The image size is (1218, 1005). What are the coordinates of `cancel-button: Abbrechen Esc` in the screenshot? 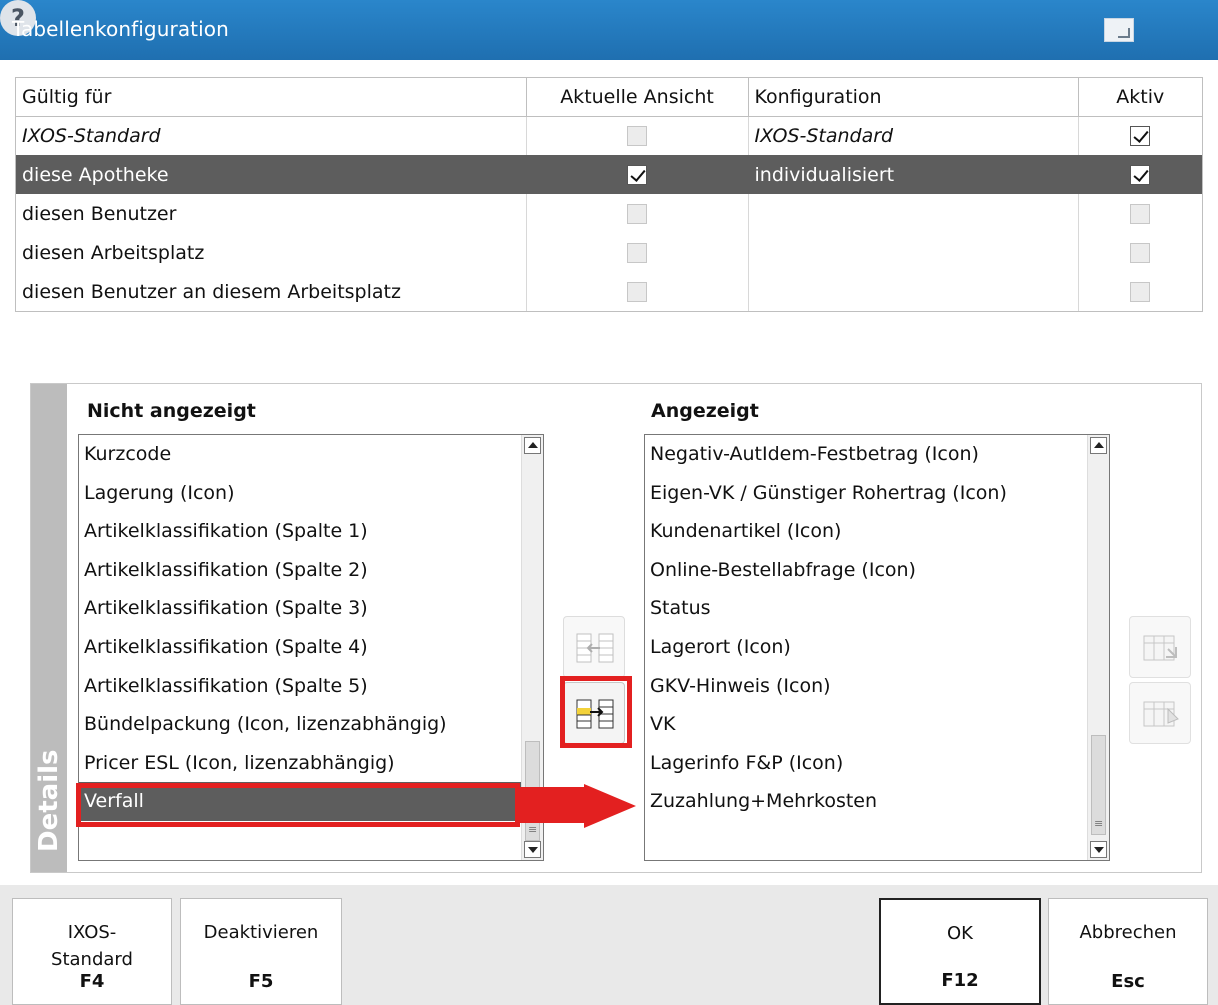 It's located at (1128, 951).